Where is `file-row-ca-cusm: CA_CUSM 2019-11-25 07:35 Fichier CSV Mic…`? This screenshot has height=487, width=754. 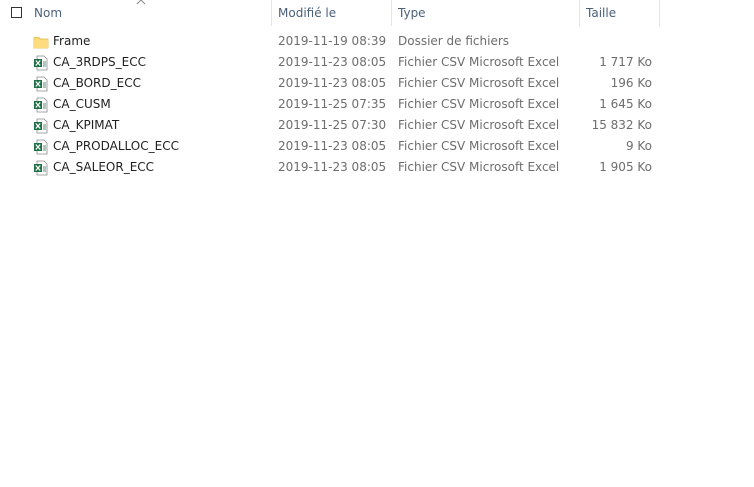 file-row-ca-cusm: CA_CUSM 2019-11-25 07:35 Fichier CSV Mic… is located at coordinates (330, 104).